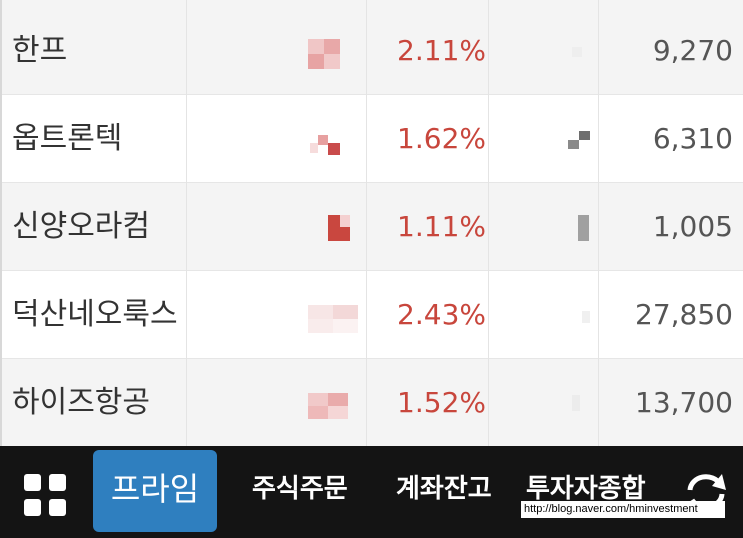  What do you see at coordinates (441, 402) in the screenshot?
I see `change-percent: 1.52%` at bounding box center [441, 402].